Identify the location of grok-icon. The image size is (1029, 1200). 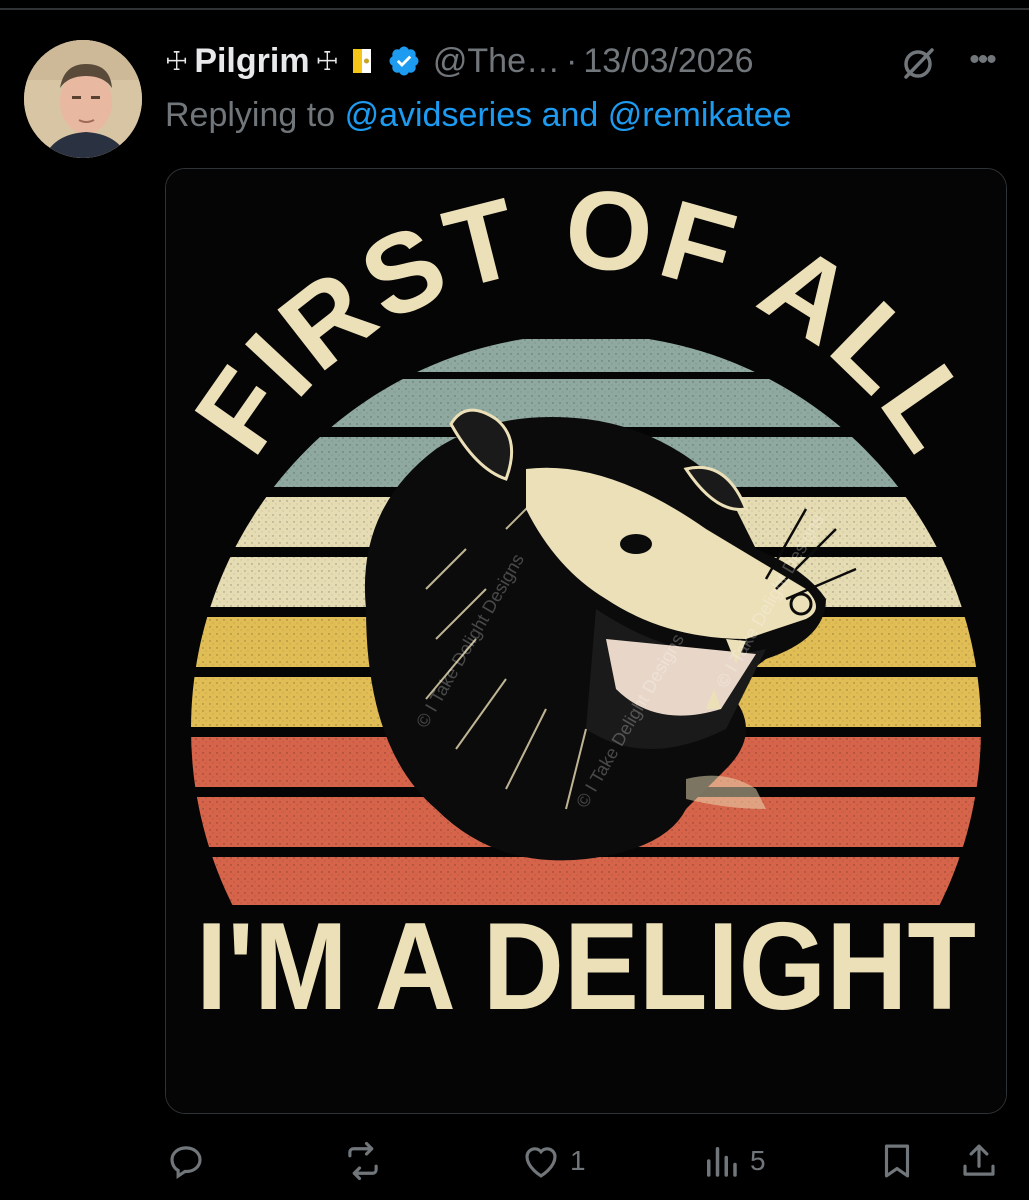
(918, 64).